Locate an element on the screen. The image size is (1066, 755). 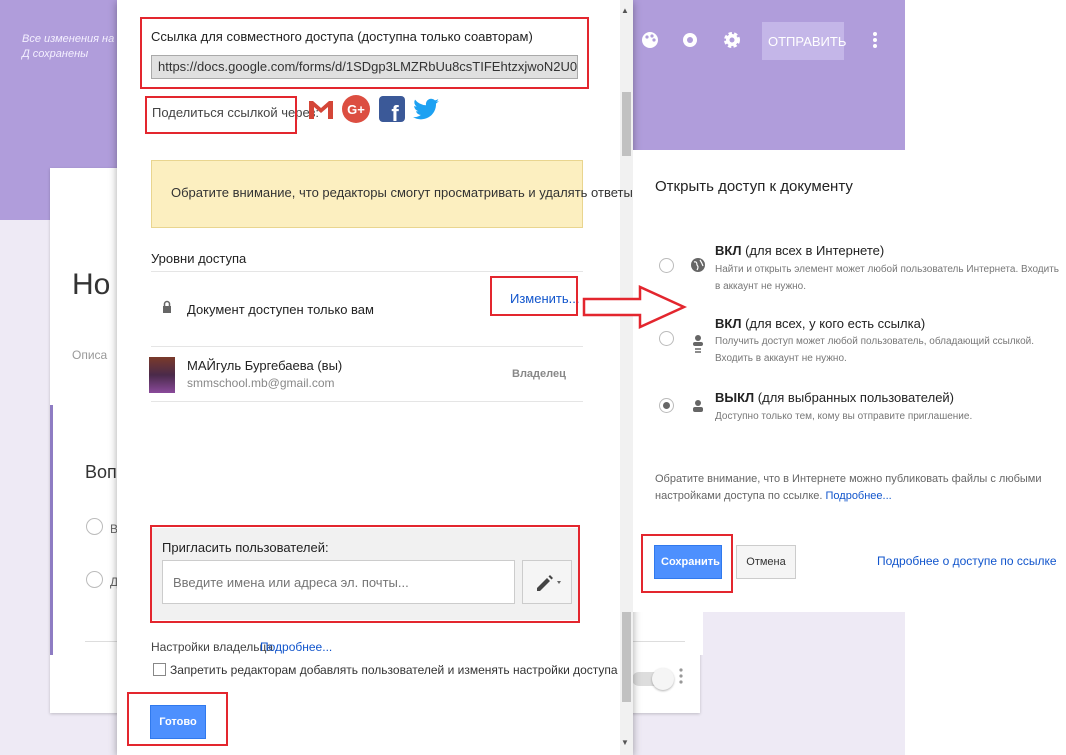
send-button: ОТПРАВИТЬ is located at coordinates (804, 41).